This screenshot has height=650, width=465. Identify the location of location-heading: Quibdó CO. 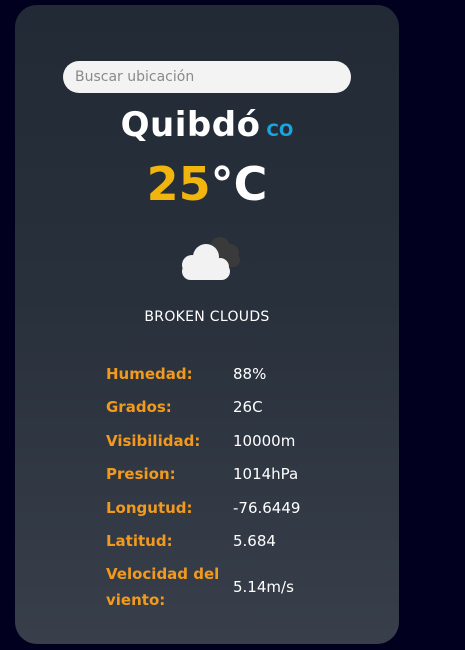
(207, 125).